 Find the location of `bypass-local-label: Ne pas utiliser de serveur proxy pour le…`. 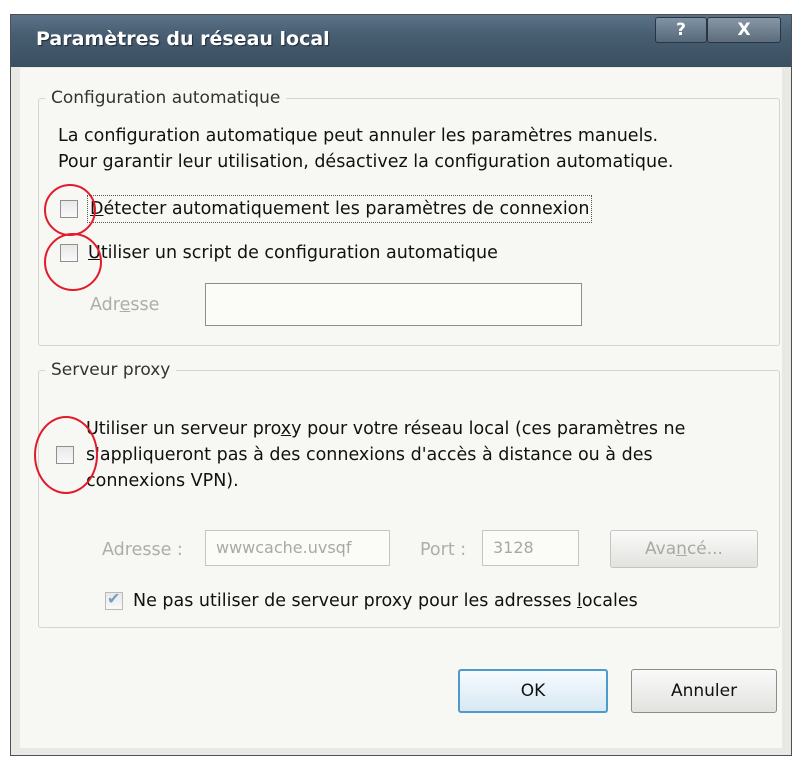

bypass-local-label: Ne pas utiliser de serveur proxy pour le… is located at coordinates (385, 601).